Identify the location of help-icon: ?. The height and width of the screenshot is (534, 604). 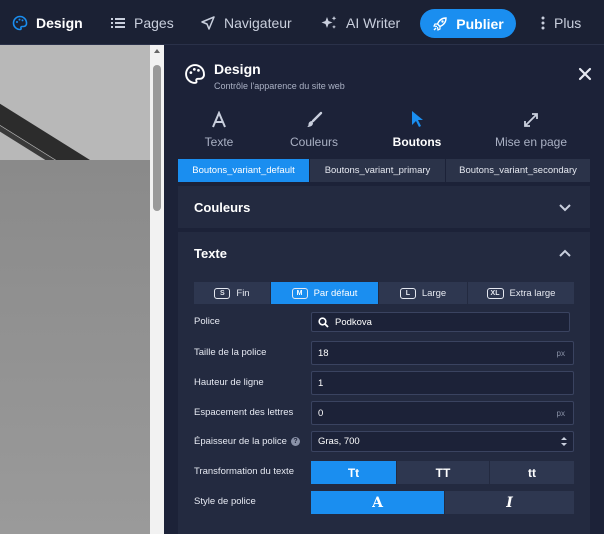
(295, 441).